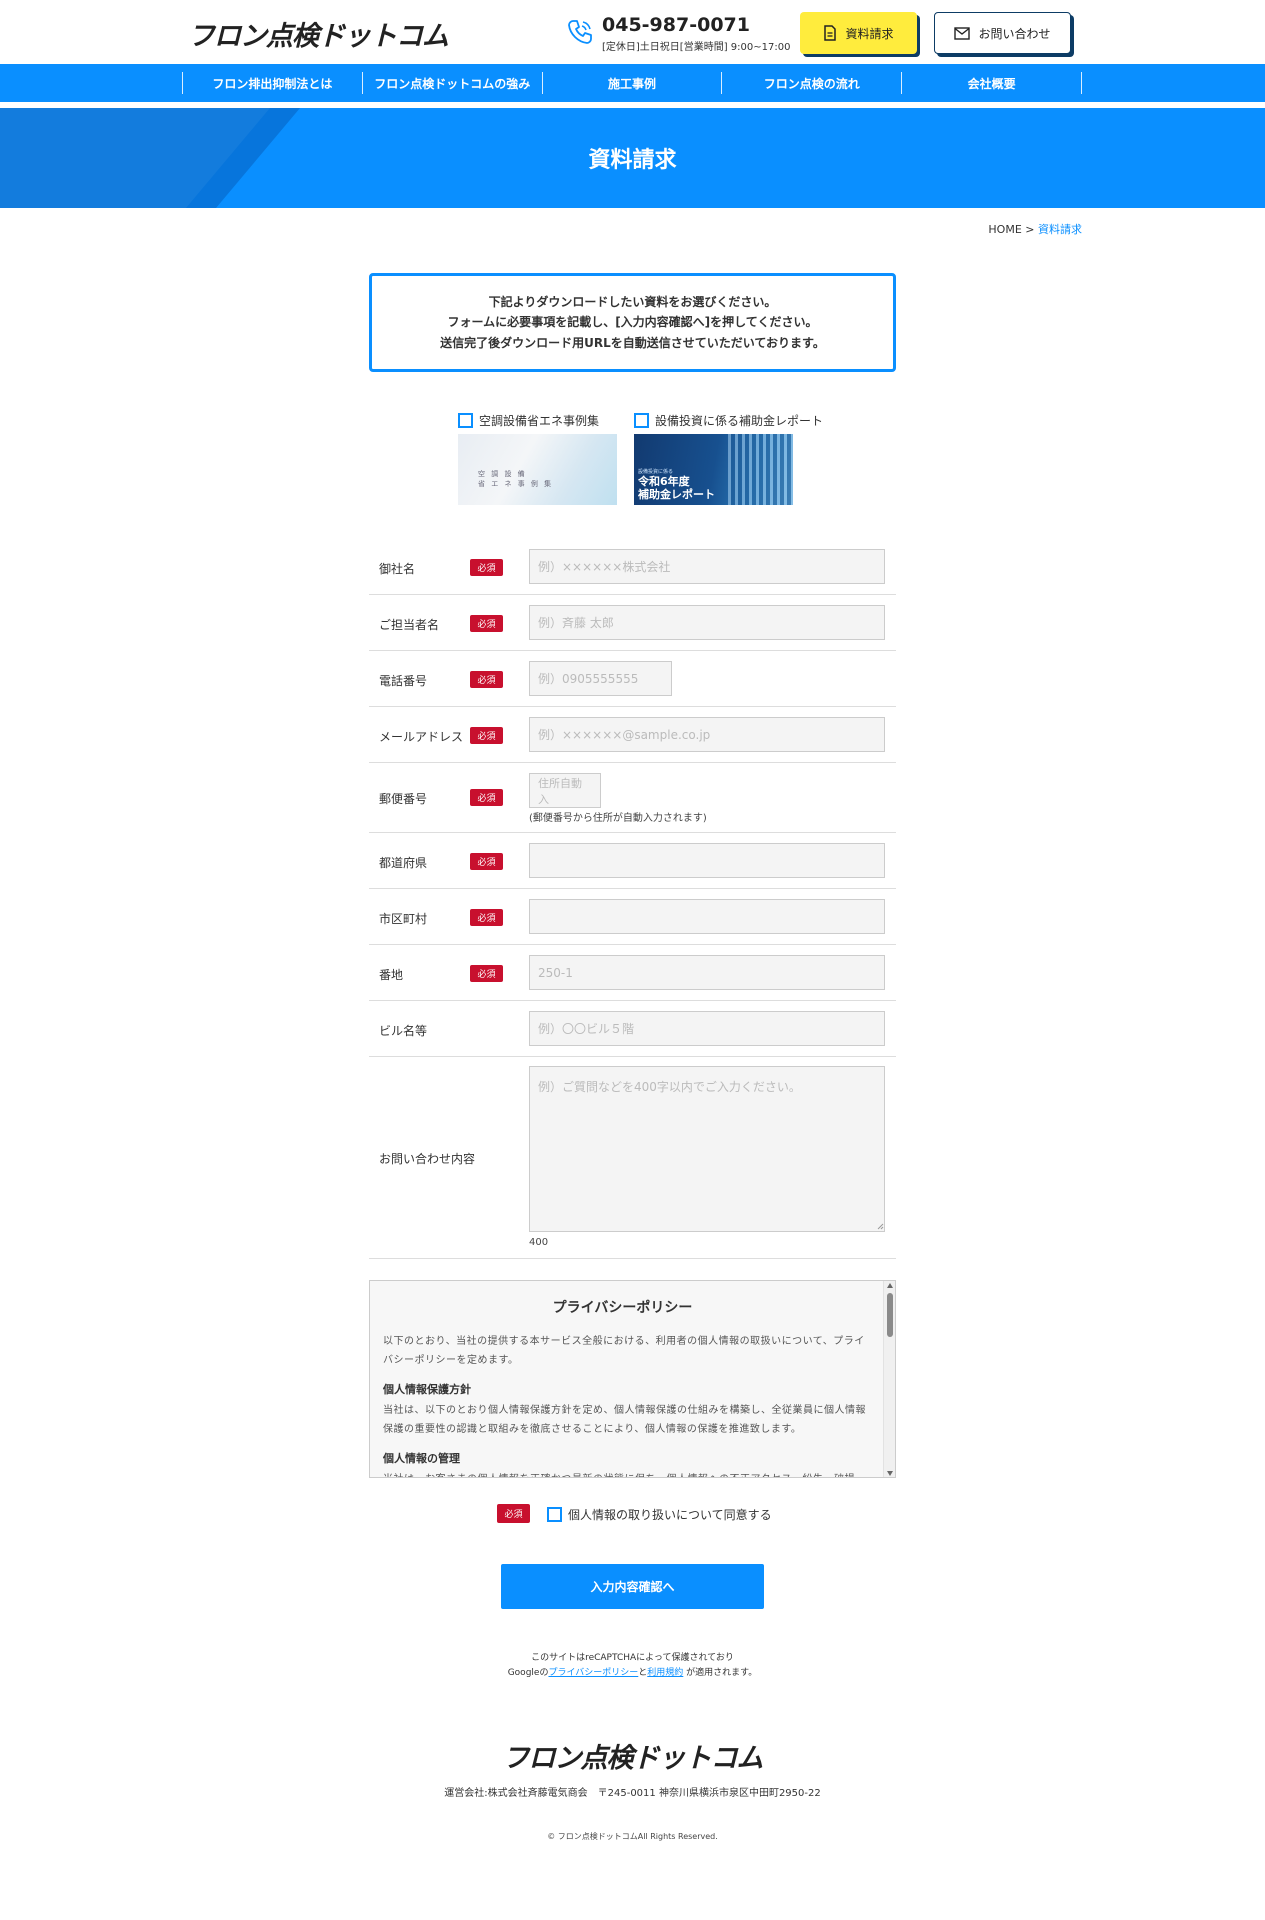 This screenshot has height=1920, width=1265. What do you see at coordinates (1004, 229) in the screenshot?
I see `breadcrumb-home: HOME` at bounding box center [1004, 229].